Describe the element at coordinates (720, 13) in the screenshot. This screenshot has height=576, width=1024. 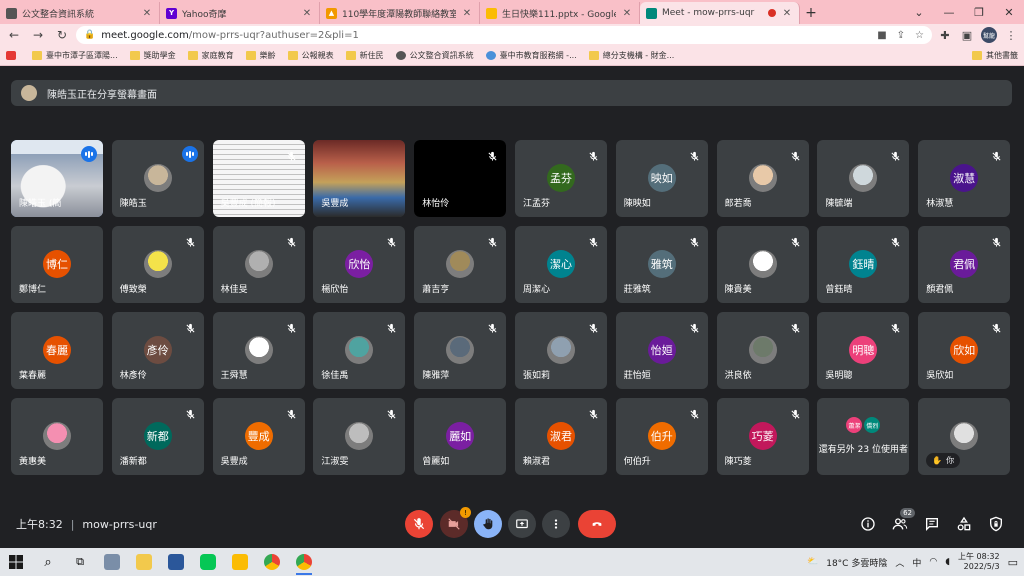
I see `browser-tab: Meet - mow-prrs-uqr ✕` at that location.